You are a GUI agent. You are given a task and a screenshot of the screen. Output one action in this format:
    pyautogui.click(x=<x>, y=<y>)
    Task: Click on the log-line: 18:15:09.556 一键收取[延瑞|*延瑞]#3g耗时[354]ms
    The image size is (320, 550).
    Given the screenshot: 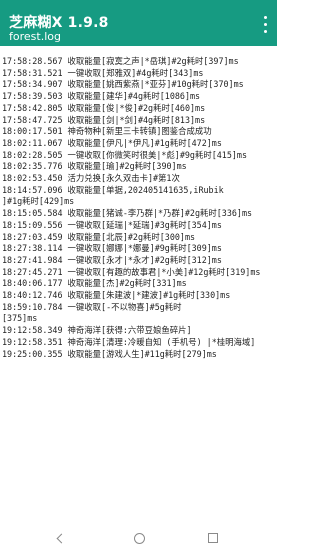 What is the action you would take?
    pyautogui.click(x=112, y=224)
    